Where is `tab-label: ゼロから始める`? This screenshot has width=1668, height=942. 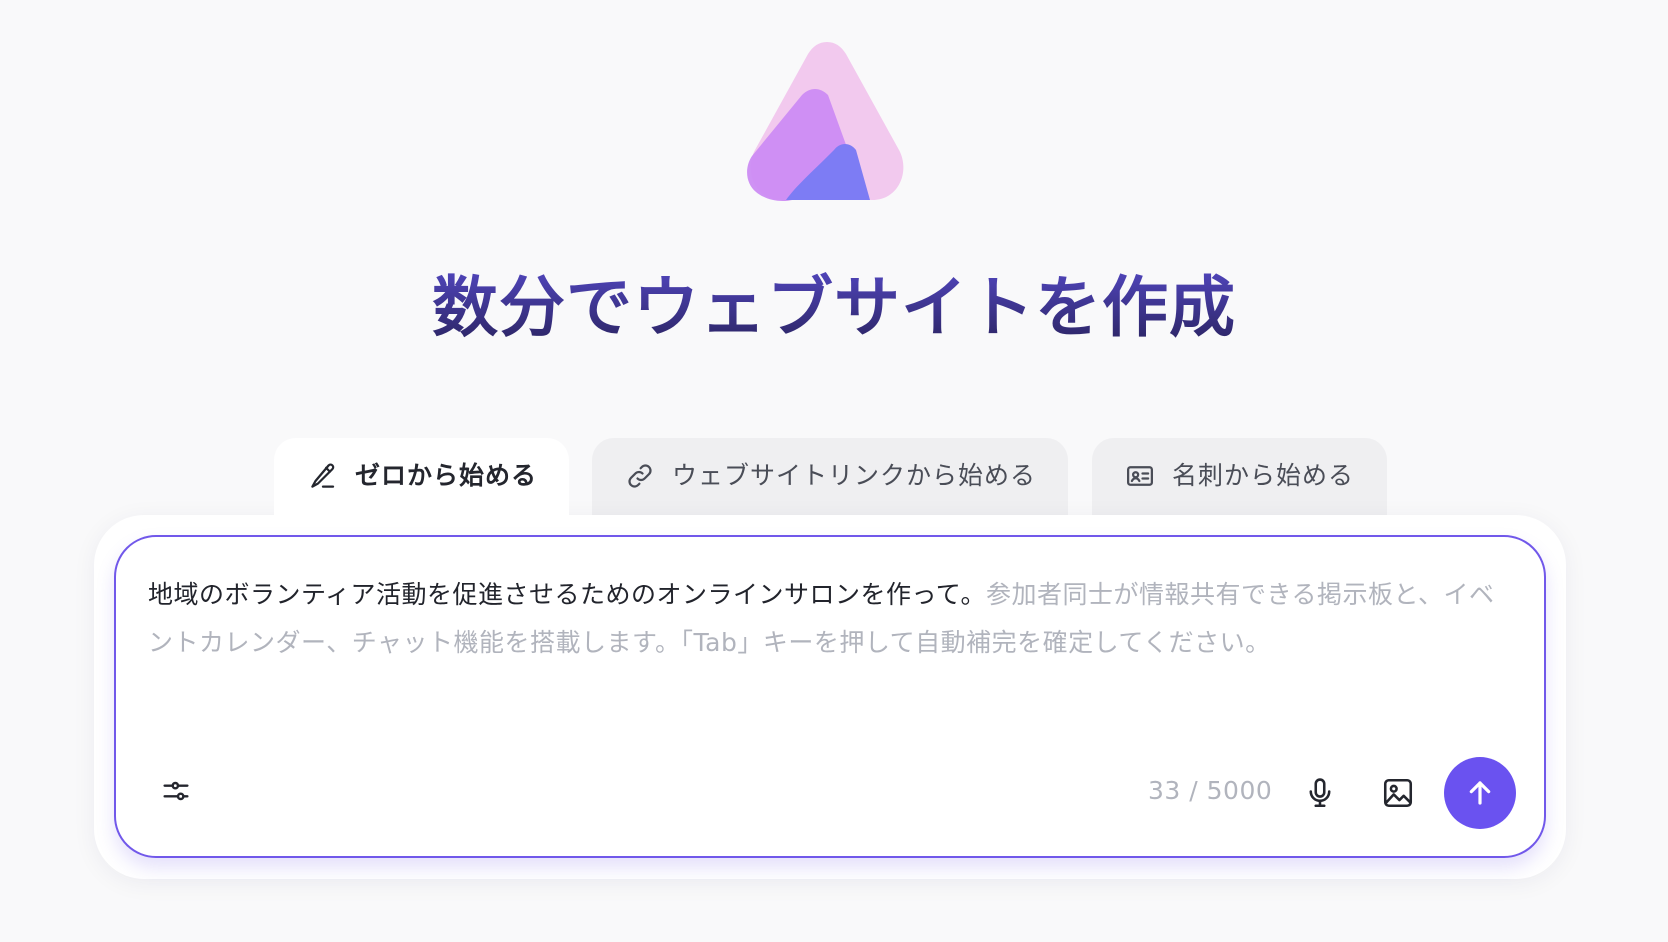
tab-label: ゼロから始める is located at coordinates (446, 475).